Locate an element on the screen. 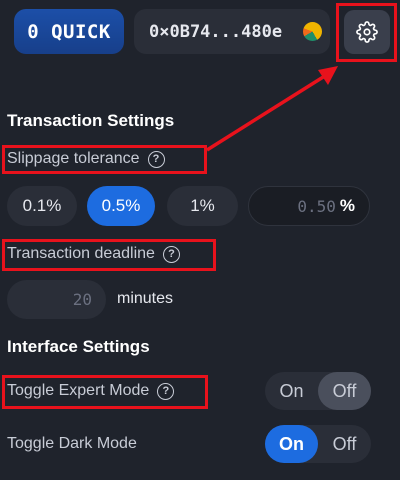 The height and width of the screenshot is (480, 400). wallet-address-button: 0×0B74...480e is located at coordinates (232, 31).